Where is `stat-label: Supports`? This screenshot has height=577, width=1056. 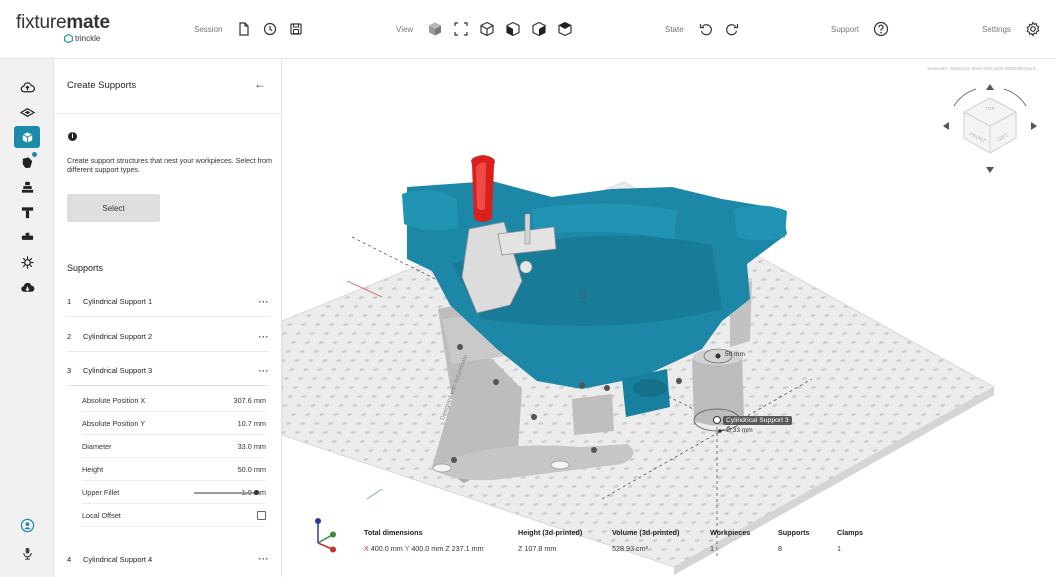 stat-label: Supports is located at coordinates (794, 532).